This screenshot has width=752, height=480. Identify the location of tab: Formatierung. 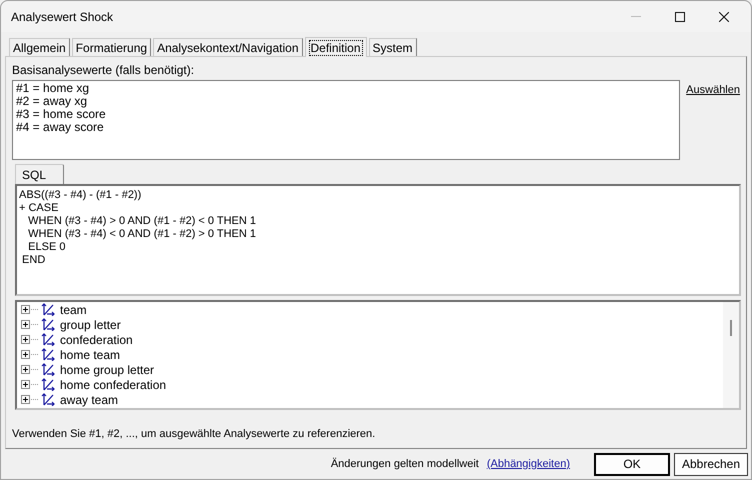
(112, 47).